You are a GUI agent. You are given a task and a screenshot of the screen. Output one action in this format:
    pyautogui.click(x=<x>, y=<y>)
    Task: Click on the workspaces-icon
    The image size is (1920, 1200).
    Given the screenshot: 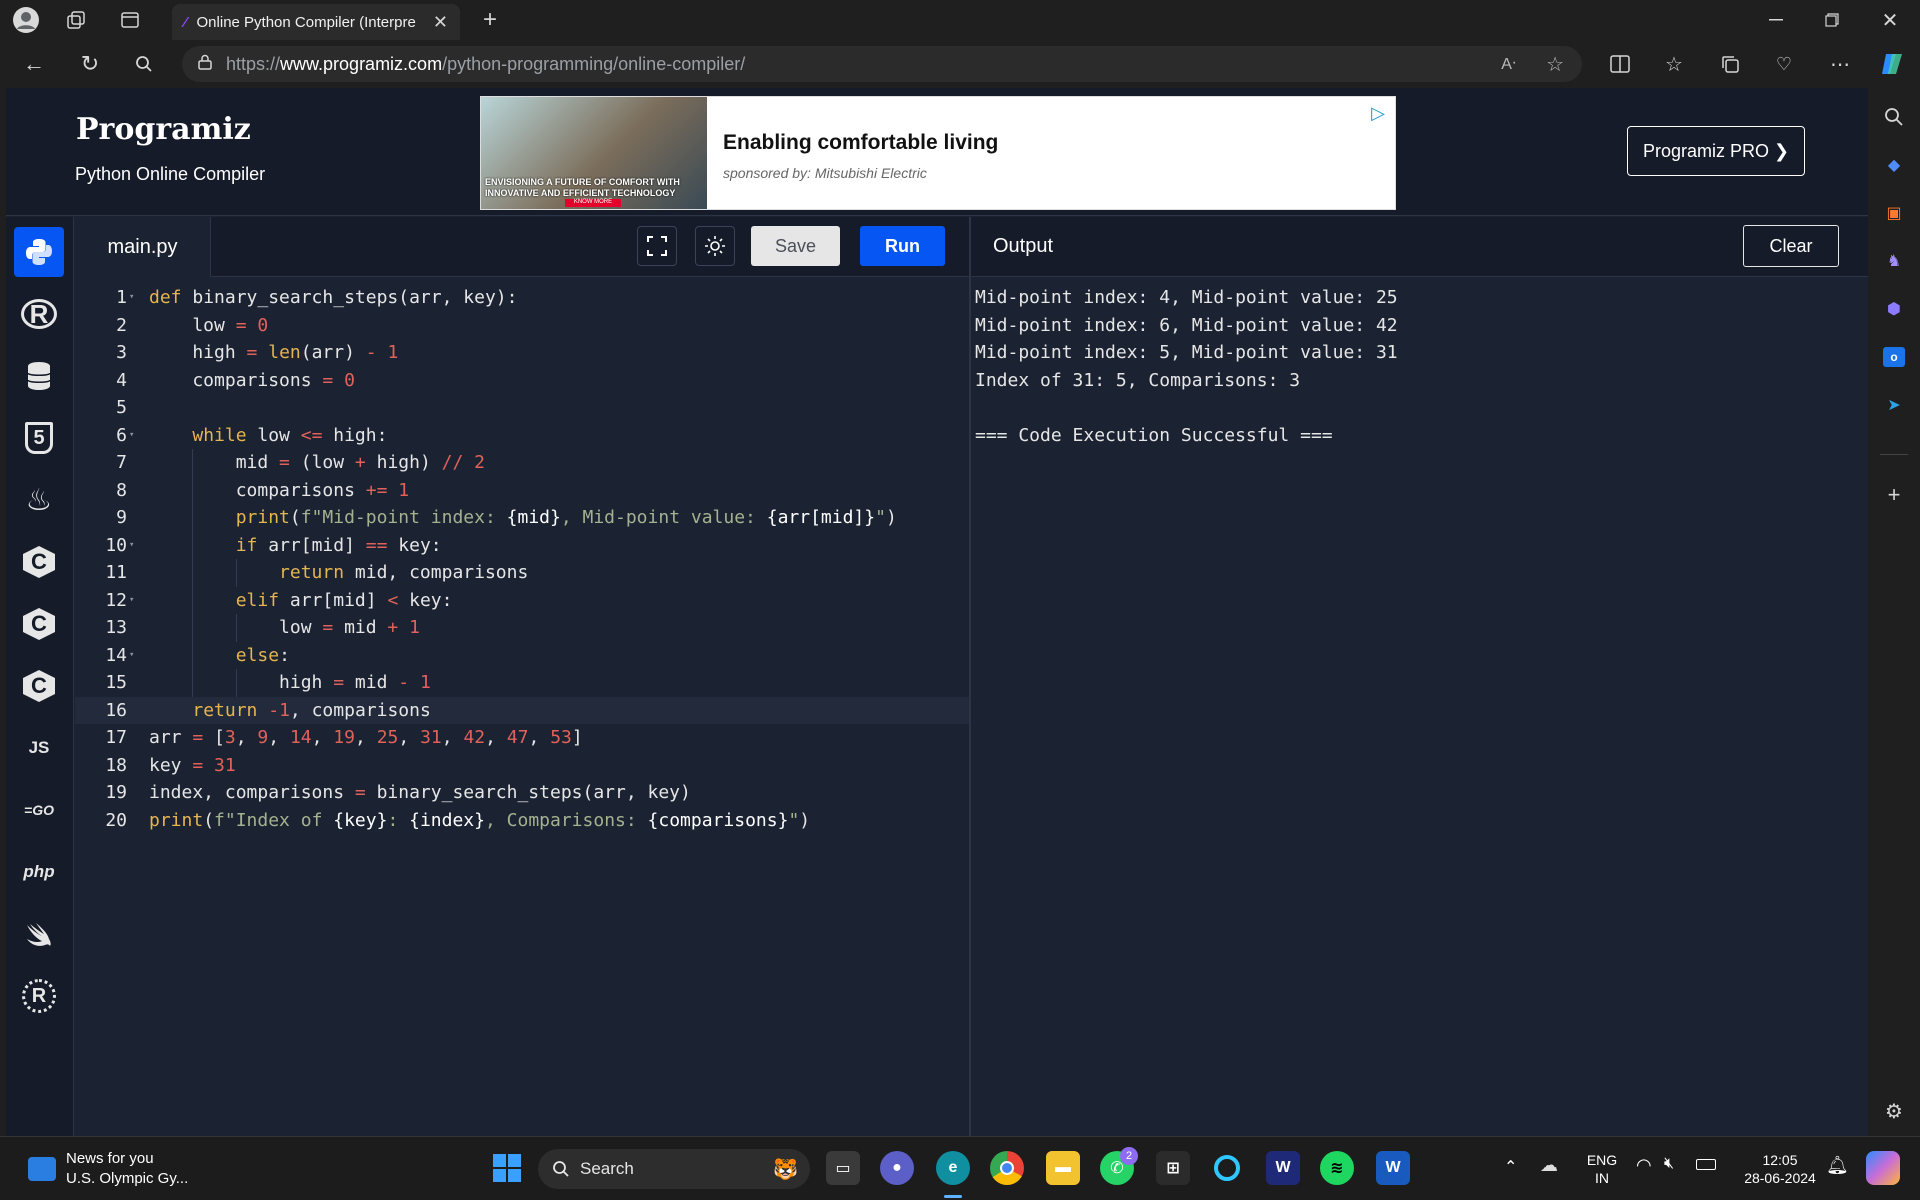 What is the action you would take?
    pyautogui.click(x=76, y=20)
    